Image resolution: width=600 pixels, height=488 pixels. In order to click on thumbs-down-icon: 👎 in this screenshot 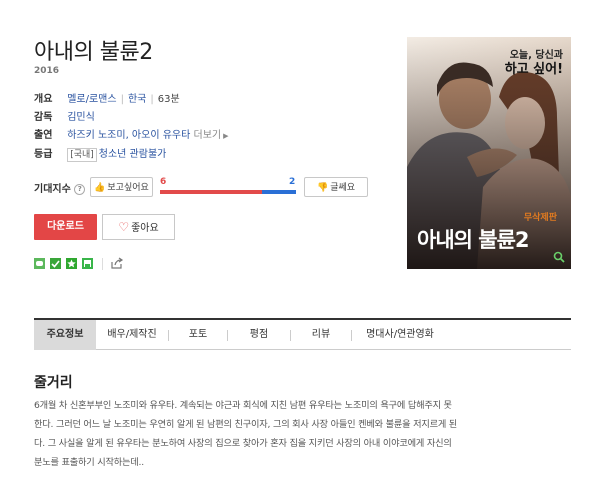, I will do `click(322, 188)`.